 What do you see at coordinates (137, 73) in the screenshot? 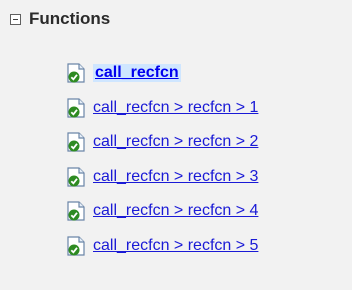
I see `function-link-call-recfcn: call_recfcn` at bounding box center [137, 73].